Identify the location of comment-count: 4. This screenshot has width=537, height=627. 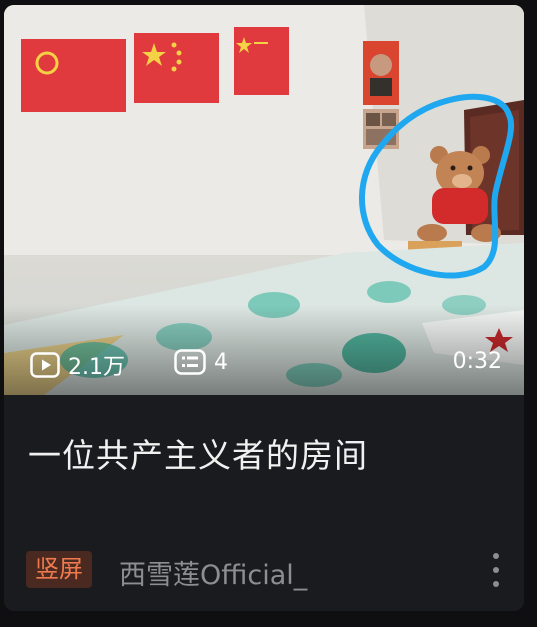
(201, 362).